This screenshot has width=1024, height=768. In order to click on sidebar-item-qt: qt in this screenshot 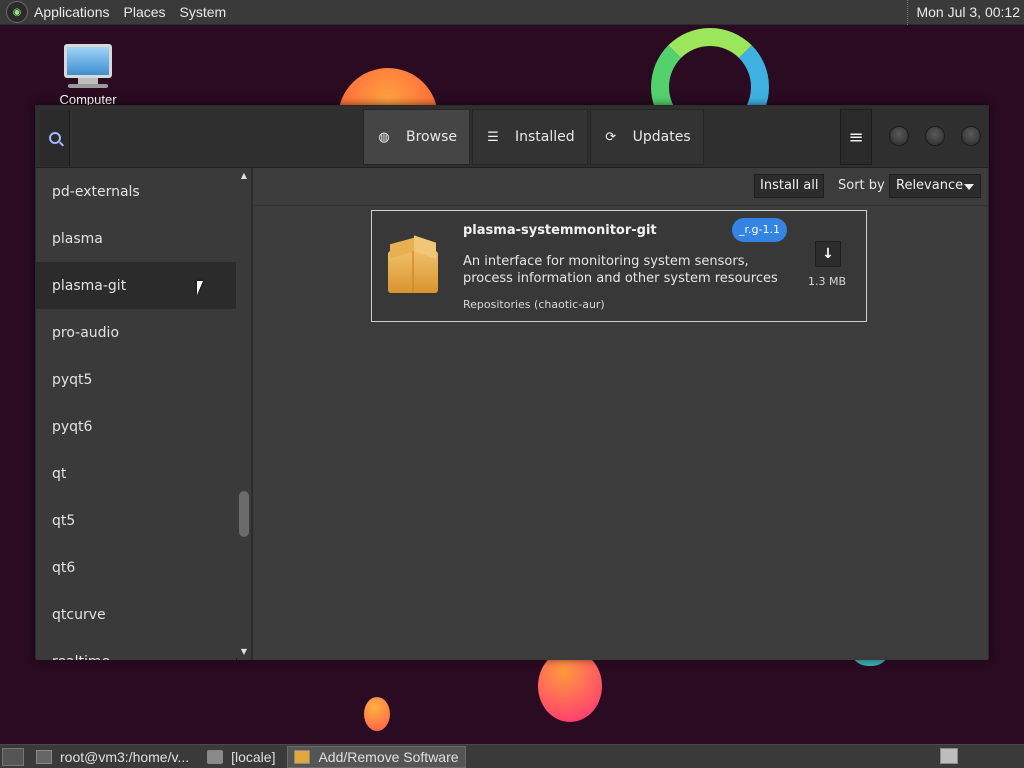, I will do `click(136, 473)`.